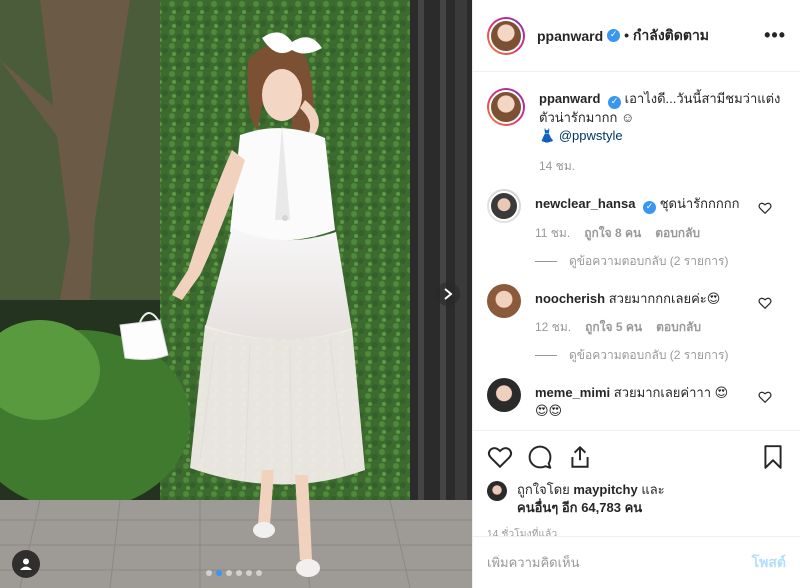 The height and width of the screenshot is (588, 800). What do you see at coordinates (702, 98) in the screenshot?
I see `caption-text-line1: เอาไงดี...วันนี้สามีชมว่าแต่ง` at bounding box center [702, 98].